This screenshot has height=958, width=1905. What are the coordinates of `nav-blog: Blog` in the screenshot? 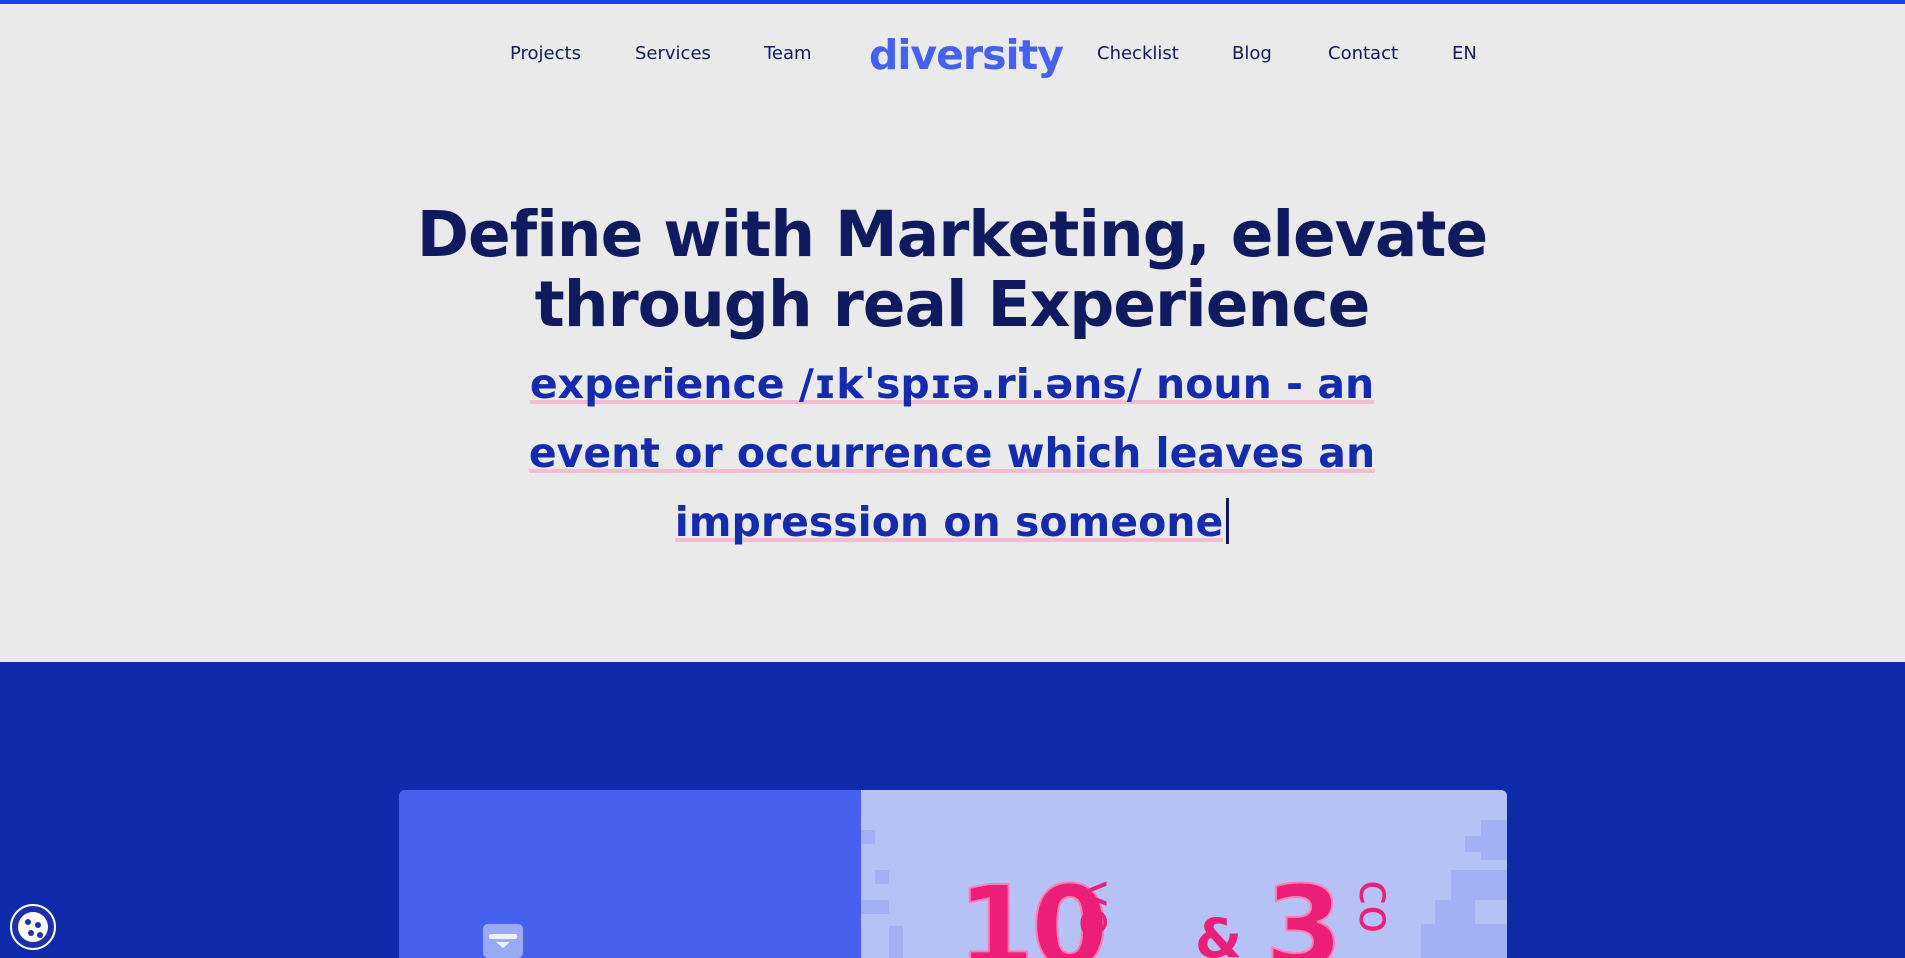 It's located at (1252, 54).